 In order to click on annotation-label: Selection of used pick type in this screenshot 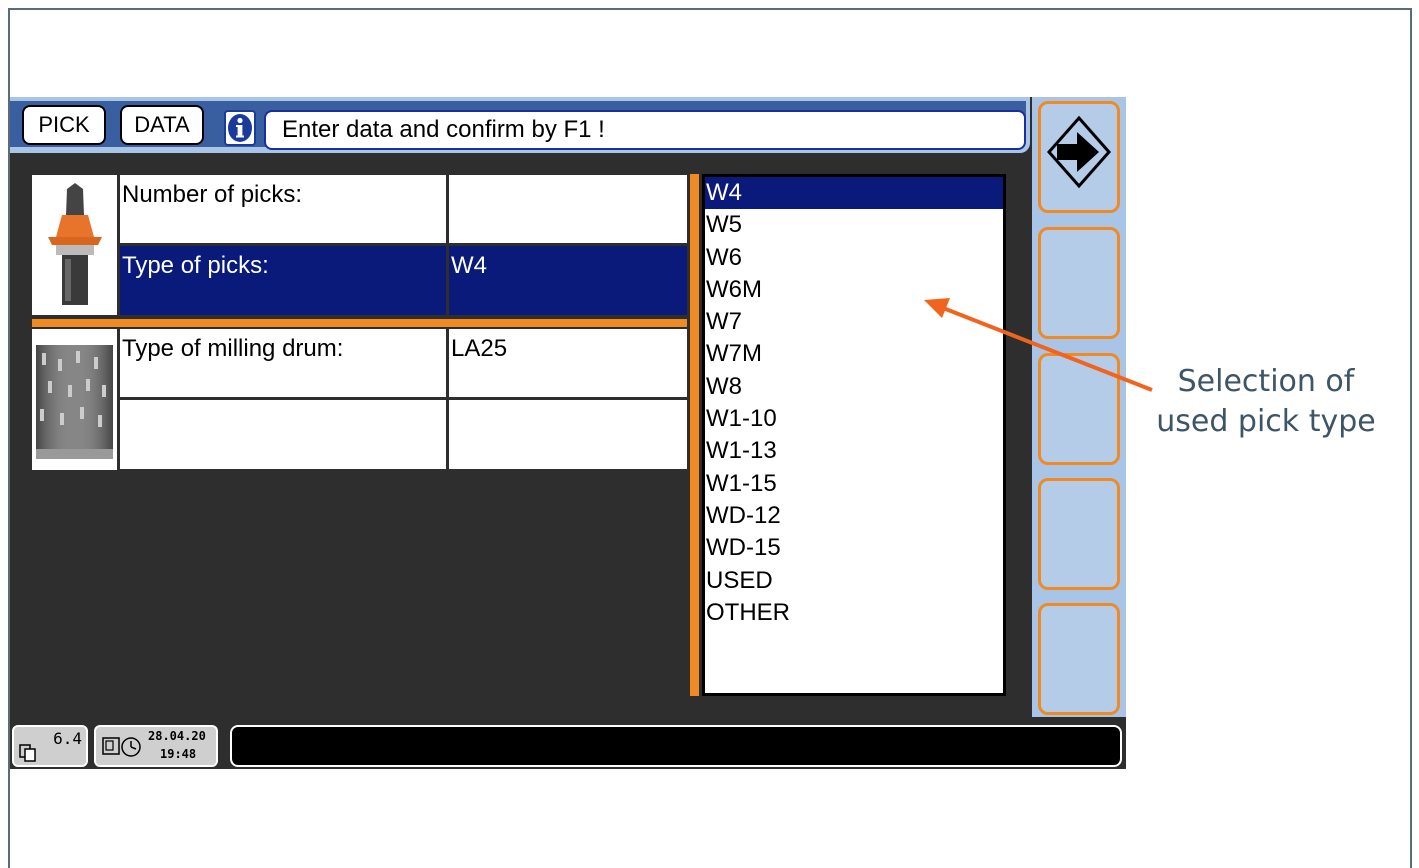, I will do `click(1266, 402)`.